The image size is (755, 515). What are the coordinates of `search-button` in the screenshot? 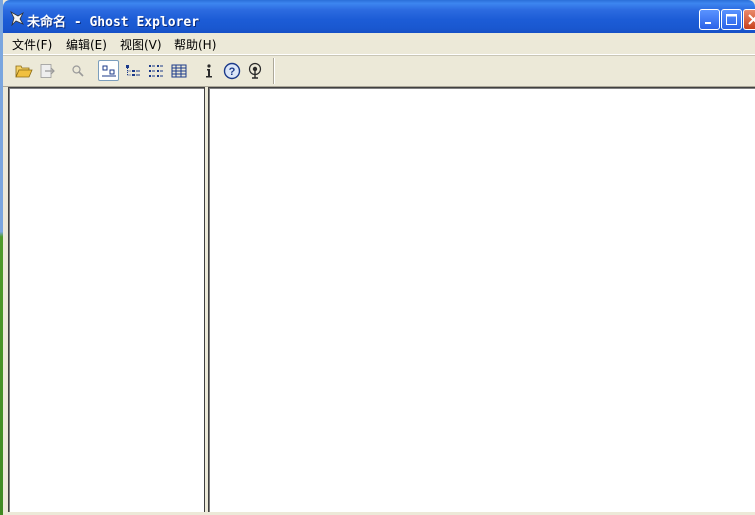 It's located at (77, 70).